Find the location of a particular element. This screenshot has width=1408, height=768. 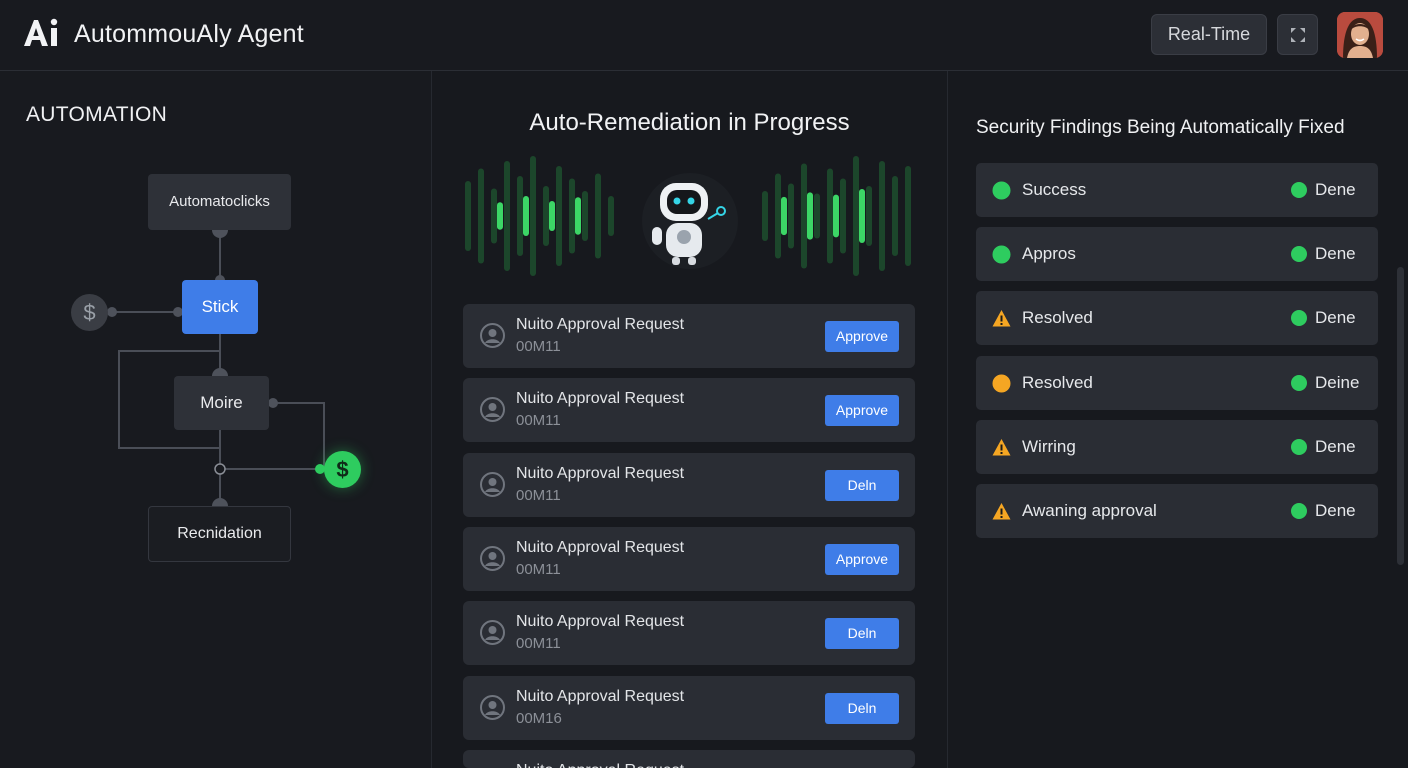

approval-request-row: Nuito Approval Request 00M16 Deln is located at coordinates (689, 708).